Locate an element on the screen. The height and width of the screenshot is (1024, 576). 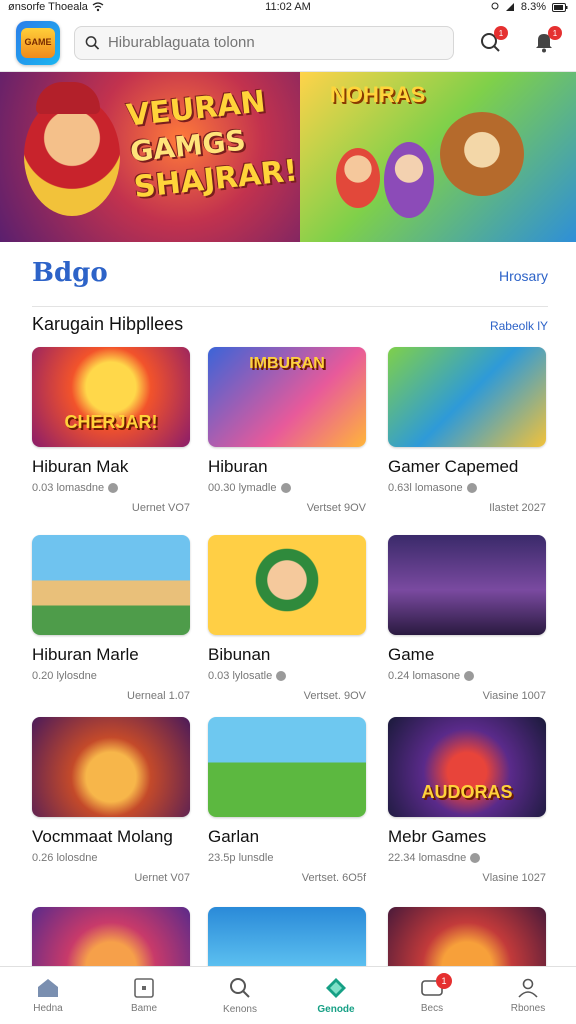
game-card: Bibunan 0.03 lylosatle Vertset. 9OV is located at coordinates (287, 618).